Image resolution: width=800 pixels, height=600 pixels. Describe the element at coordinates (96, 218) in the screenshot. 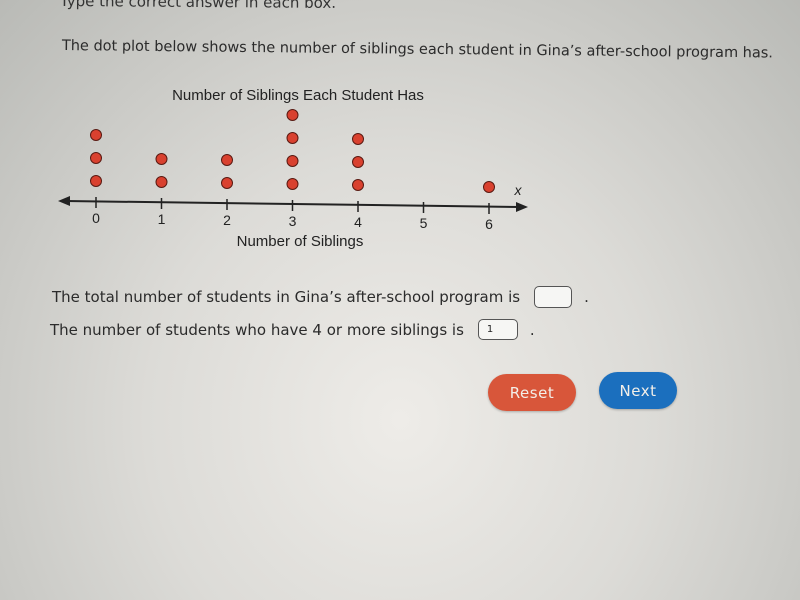

I see `tick-label: 0` at that location.